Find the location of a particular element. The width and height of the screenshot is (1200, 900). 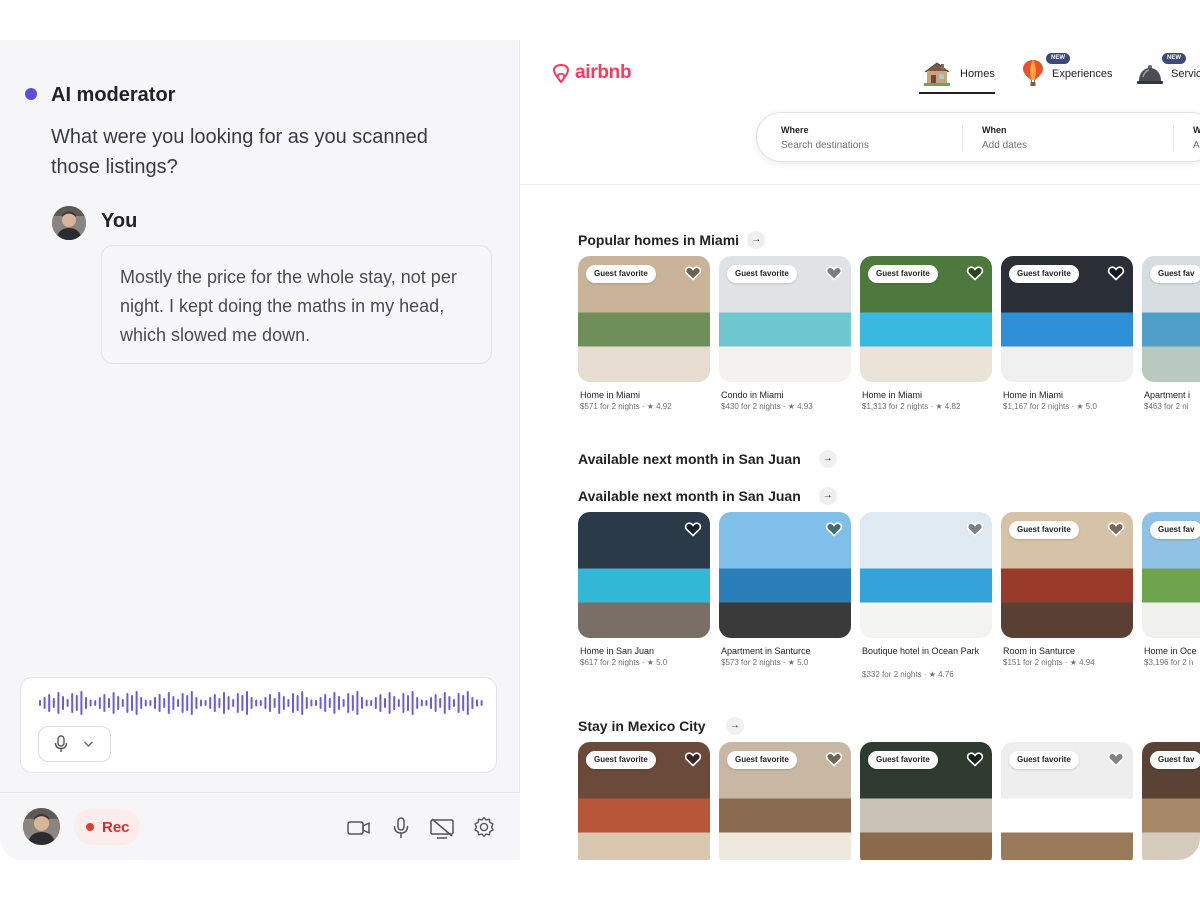

search-divider is located at coordinates (1173, 138).